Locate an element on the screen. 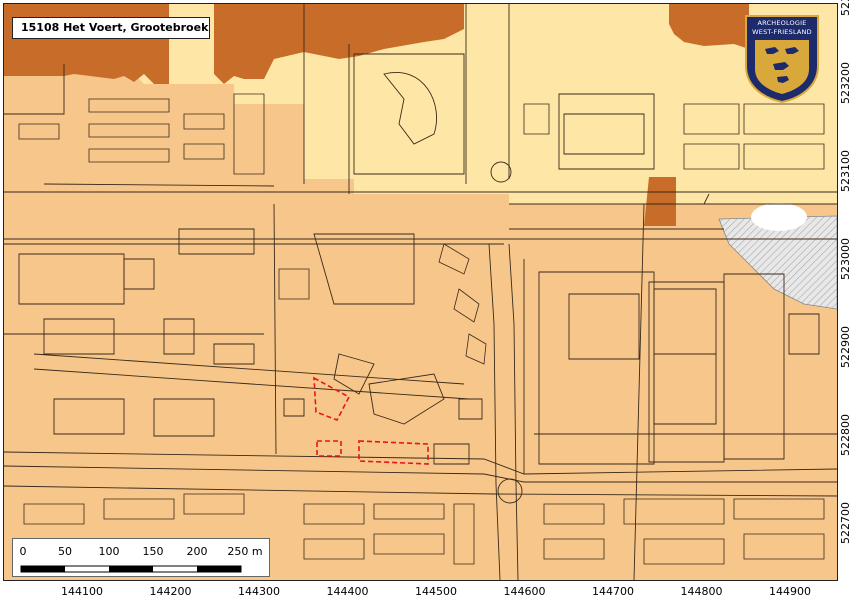  map-title: 15108 Het Voert, Grootebroek is located at coordinates (111, 28).